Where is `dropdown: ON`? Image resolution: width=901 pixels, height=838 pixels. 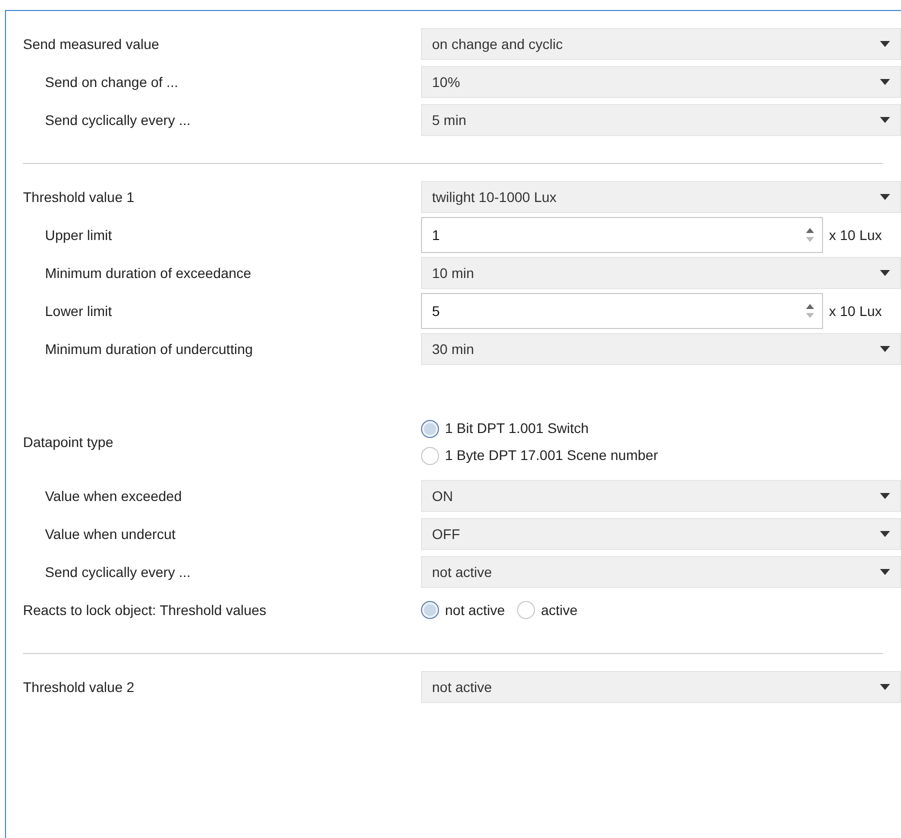 dropdown: ON is located at coordinates (661, 496).